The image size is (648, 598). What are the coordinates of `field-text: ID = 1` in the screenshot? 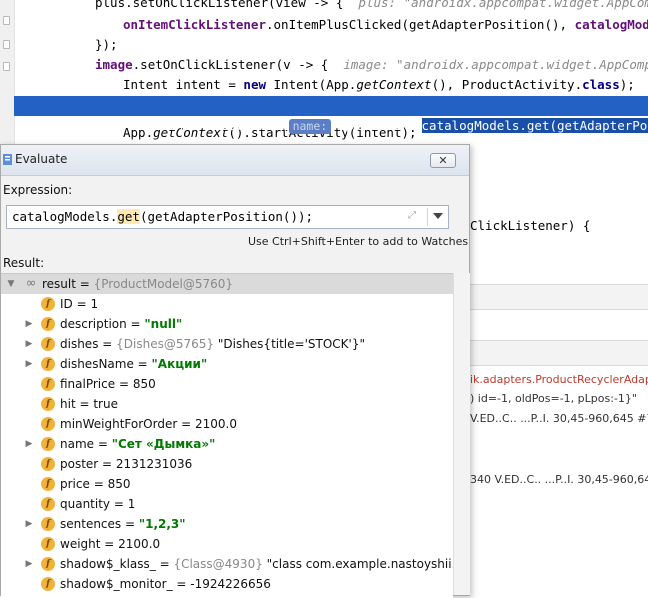 It's located at (79, 304).